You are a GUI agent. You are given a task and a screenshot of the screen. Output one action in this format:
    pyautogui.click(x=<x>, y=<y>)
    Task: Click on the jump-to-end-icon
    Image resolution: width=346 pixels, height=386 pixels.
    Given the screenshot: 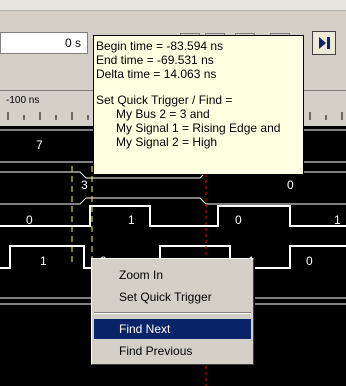 What is the action you would take?
    pyautogui.click(x=324, y=43)
    